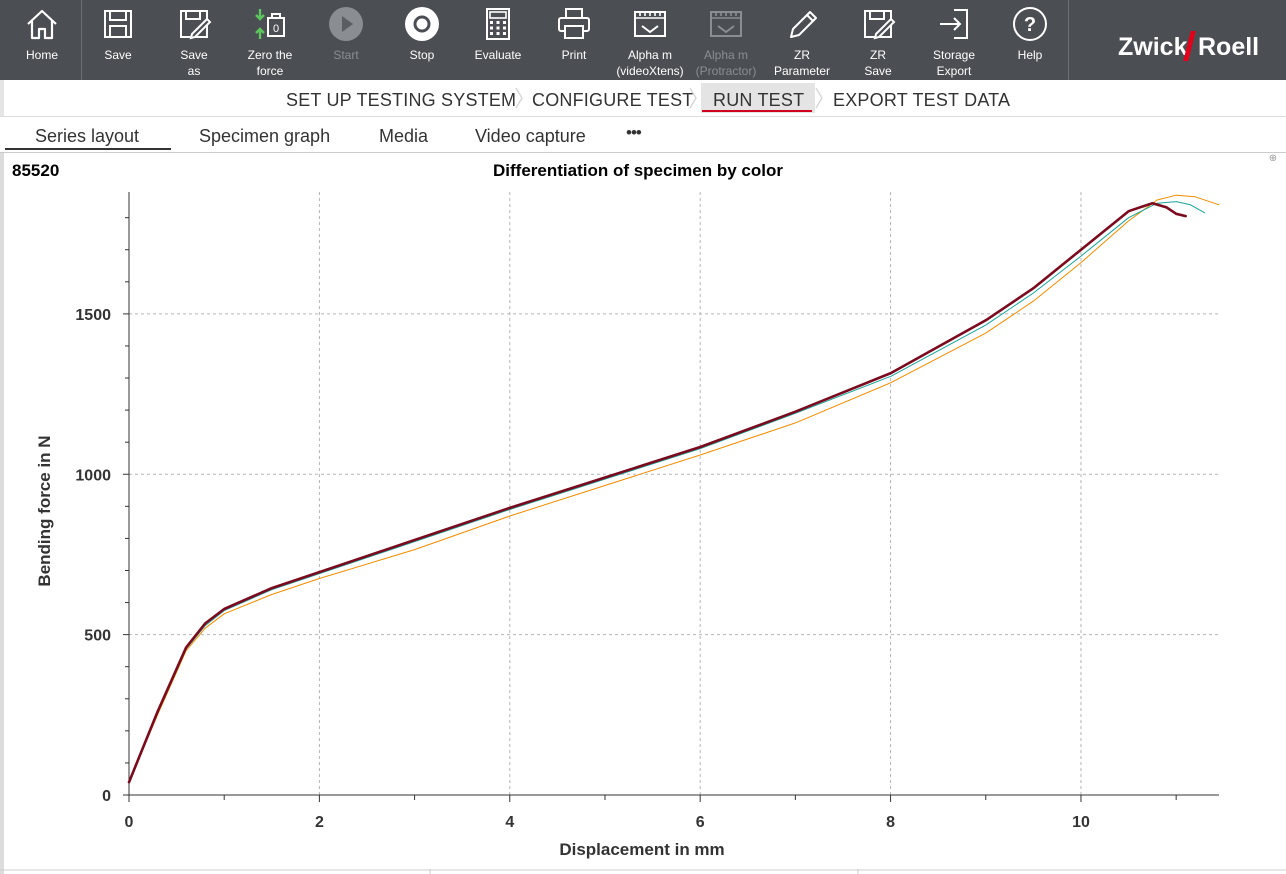  I want to click on home-button: Home, so click(42, 40).